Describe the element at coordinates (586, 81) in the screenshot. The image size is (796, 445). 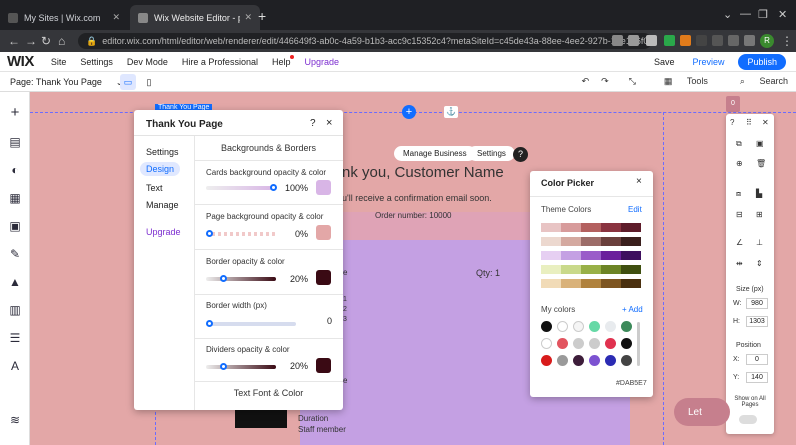
I see `undo-icon: ↶` at that location.